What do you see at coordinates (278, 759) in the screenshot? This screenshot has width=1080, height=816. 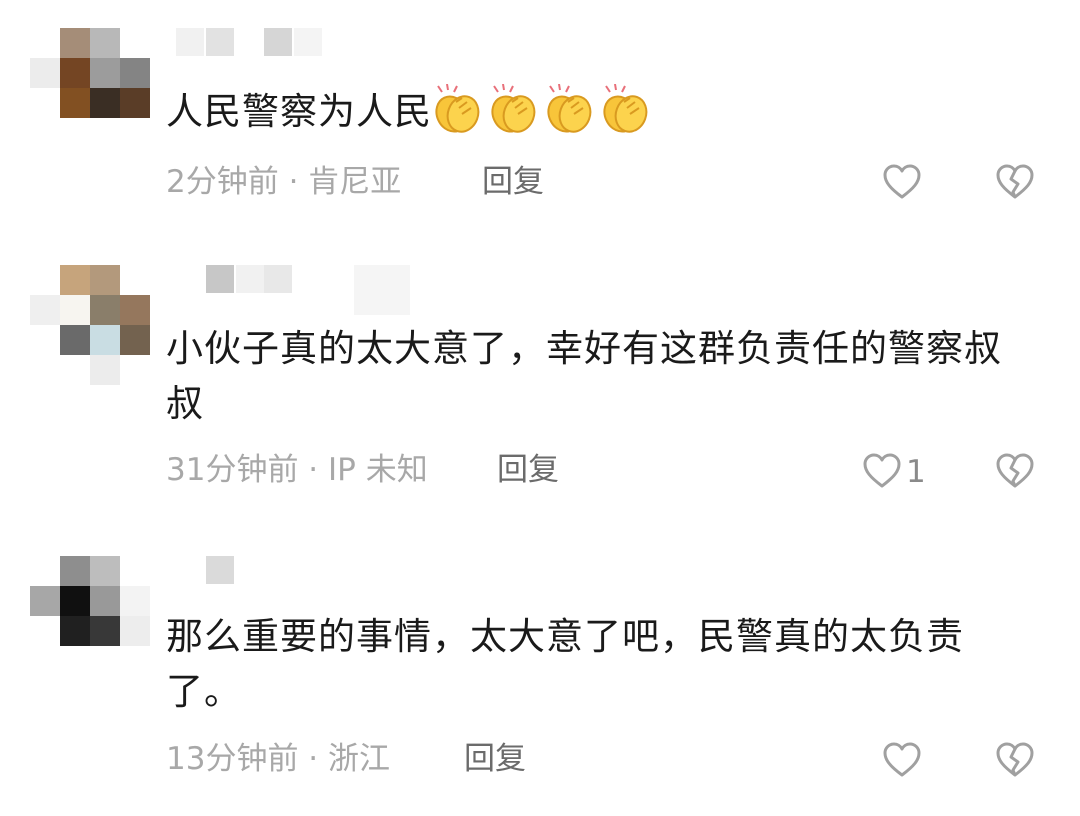 I see `comment-meta: 13分钟前 · 浙江` at bounding box center [278, 759].